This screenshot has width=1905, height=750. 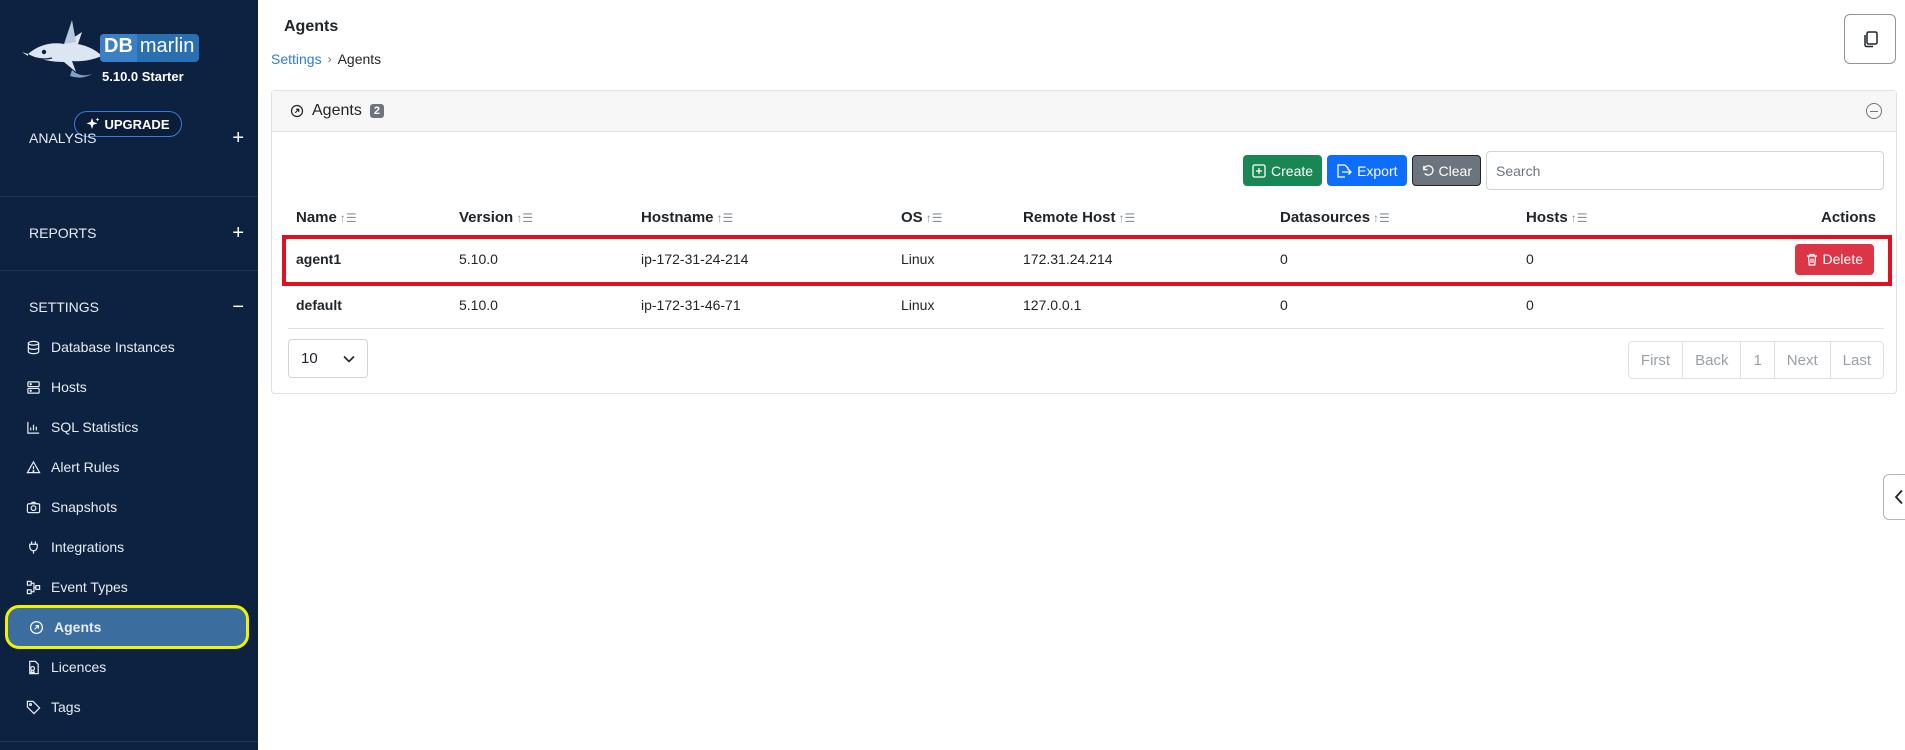 What do you see at coordinates (113, 347) in the screenshot?
I see `sidebar-item-label: Database Instances` at bounding box center [113, 347].